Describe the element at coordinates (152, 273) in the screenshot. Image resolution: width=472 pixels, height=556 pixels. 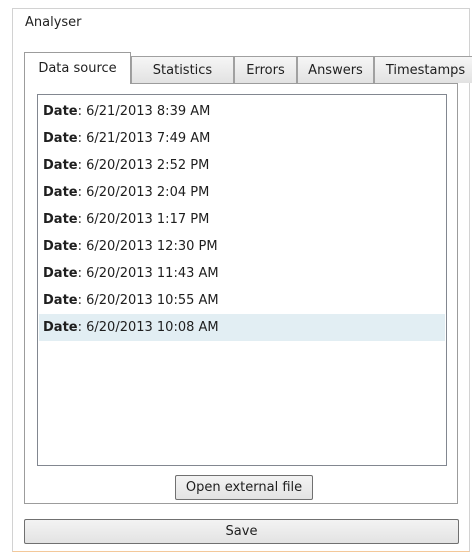
I see `date-value: 6/20/2013 11:43 AM` at that location.